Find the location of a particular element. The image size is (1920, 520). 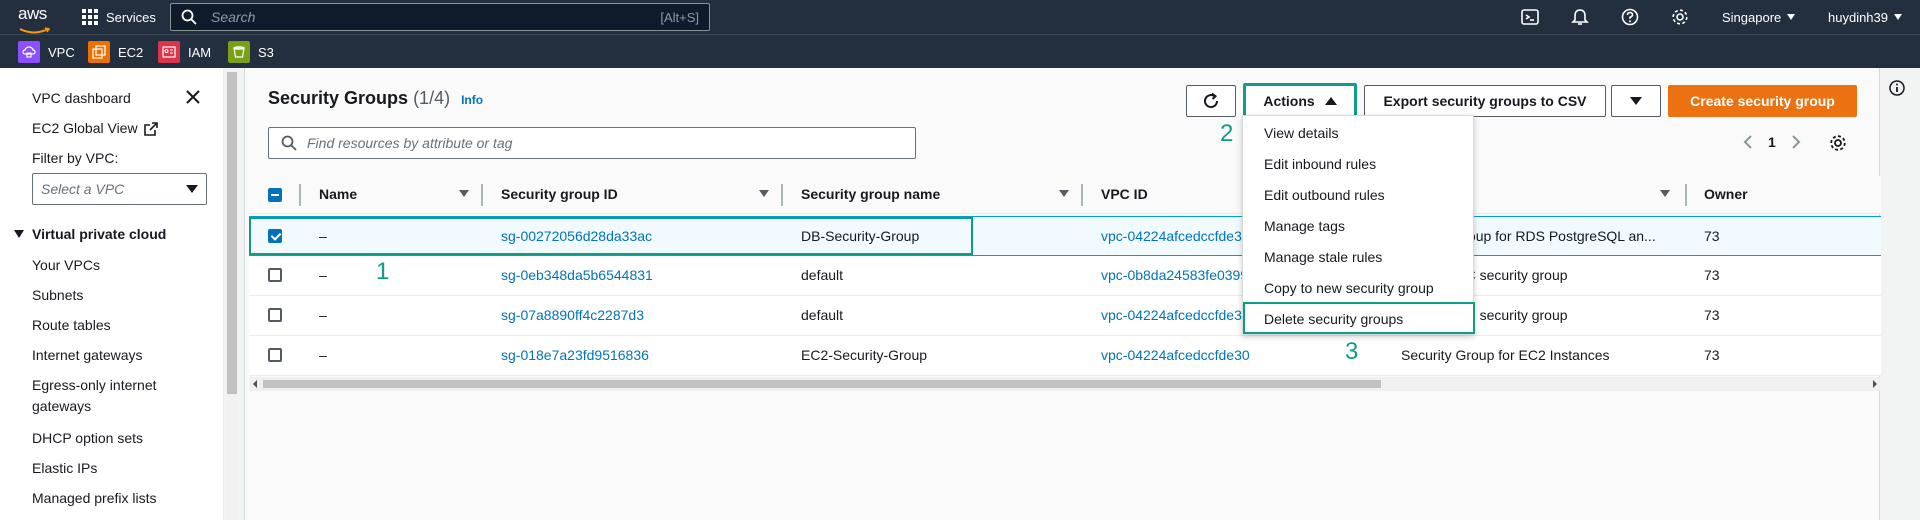

chevron-right-icon is located at coordinates (1796, 142).